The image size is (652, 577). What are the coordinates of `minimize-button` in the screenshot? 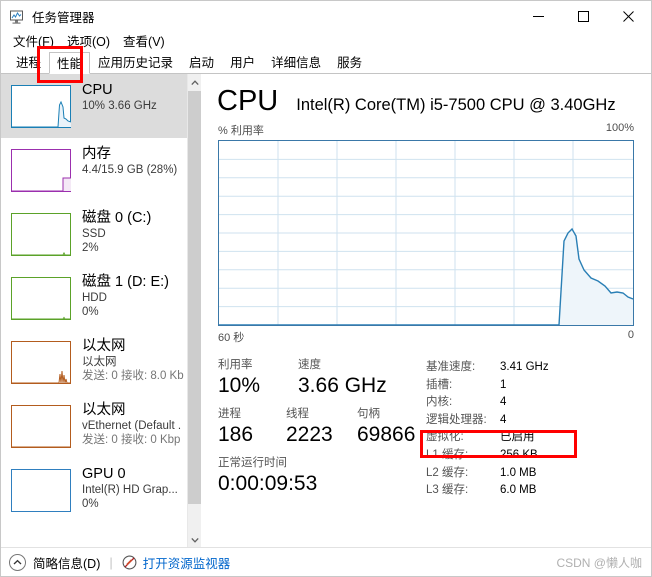 It's located at (538, 16).